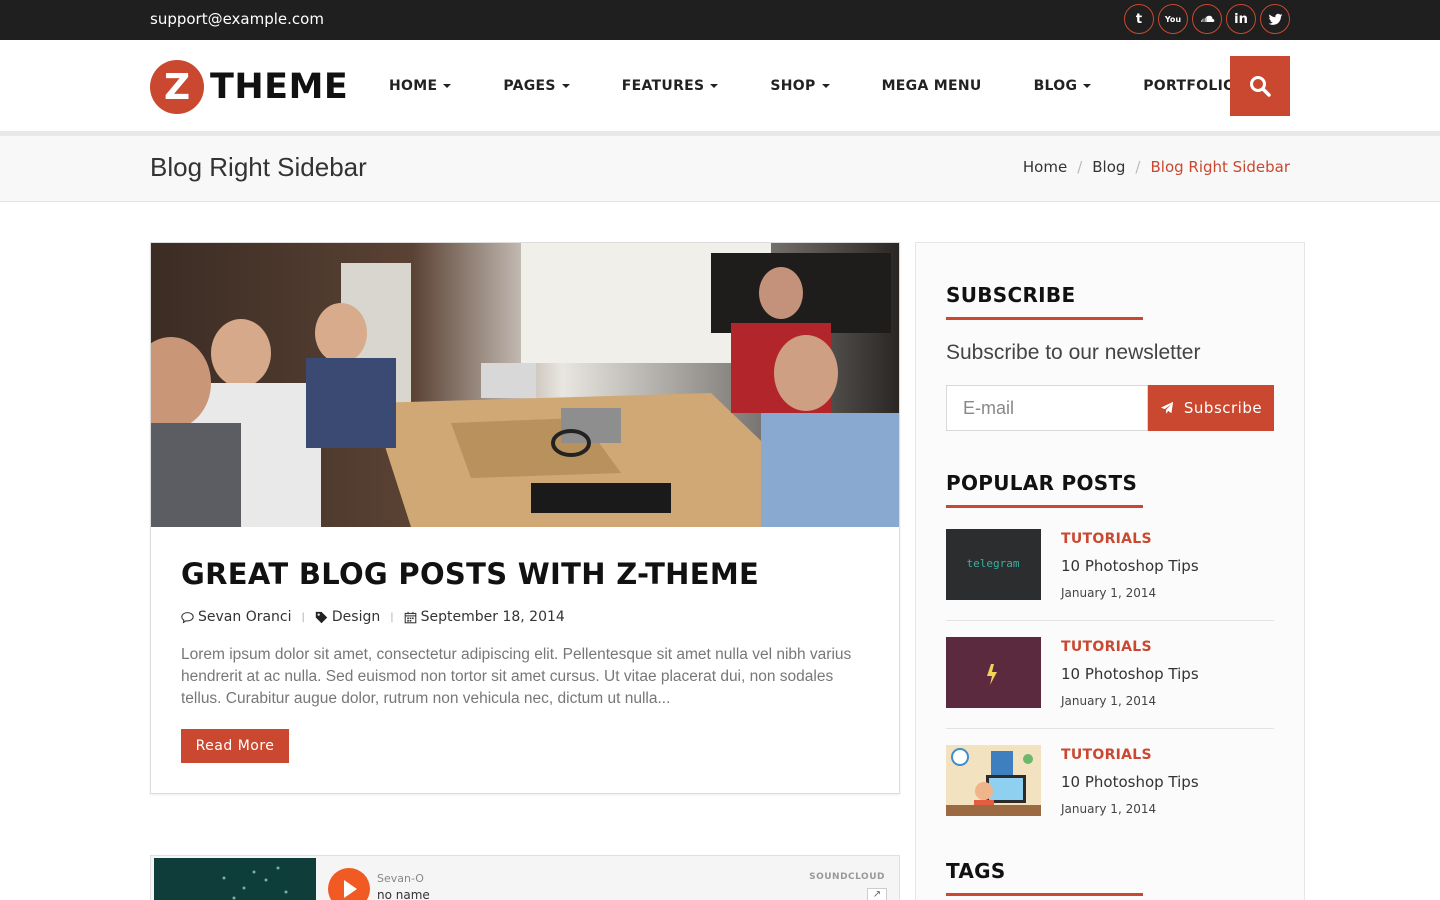 This screenshot has width=1440, height=900. What do you see at coordinates (258, 167) in the screenshot?
I see `page-title: Blog Right Sidebar` at bounding box center [258, 167].